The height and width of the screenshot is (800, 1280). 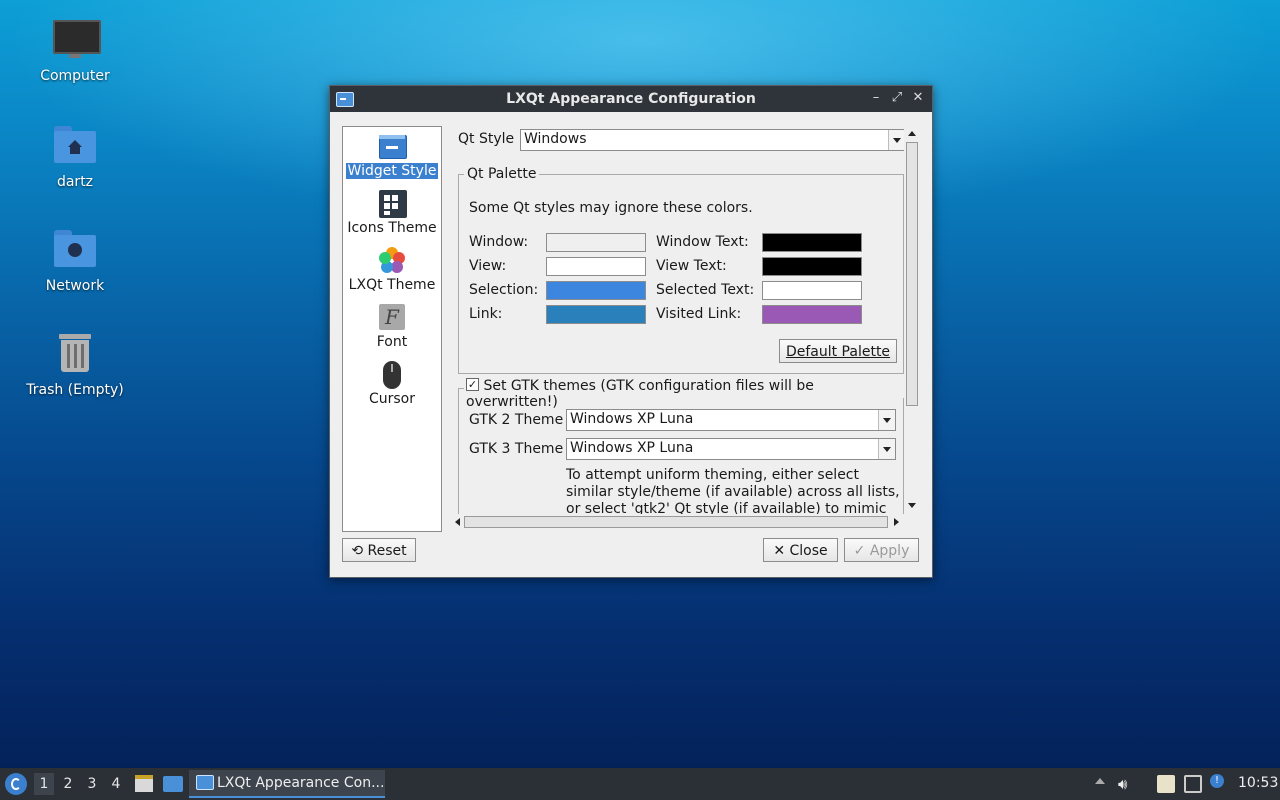 I want to click on qt-style-select: Windows, so click(x=712, y=140).